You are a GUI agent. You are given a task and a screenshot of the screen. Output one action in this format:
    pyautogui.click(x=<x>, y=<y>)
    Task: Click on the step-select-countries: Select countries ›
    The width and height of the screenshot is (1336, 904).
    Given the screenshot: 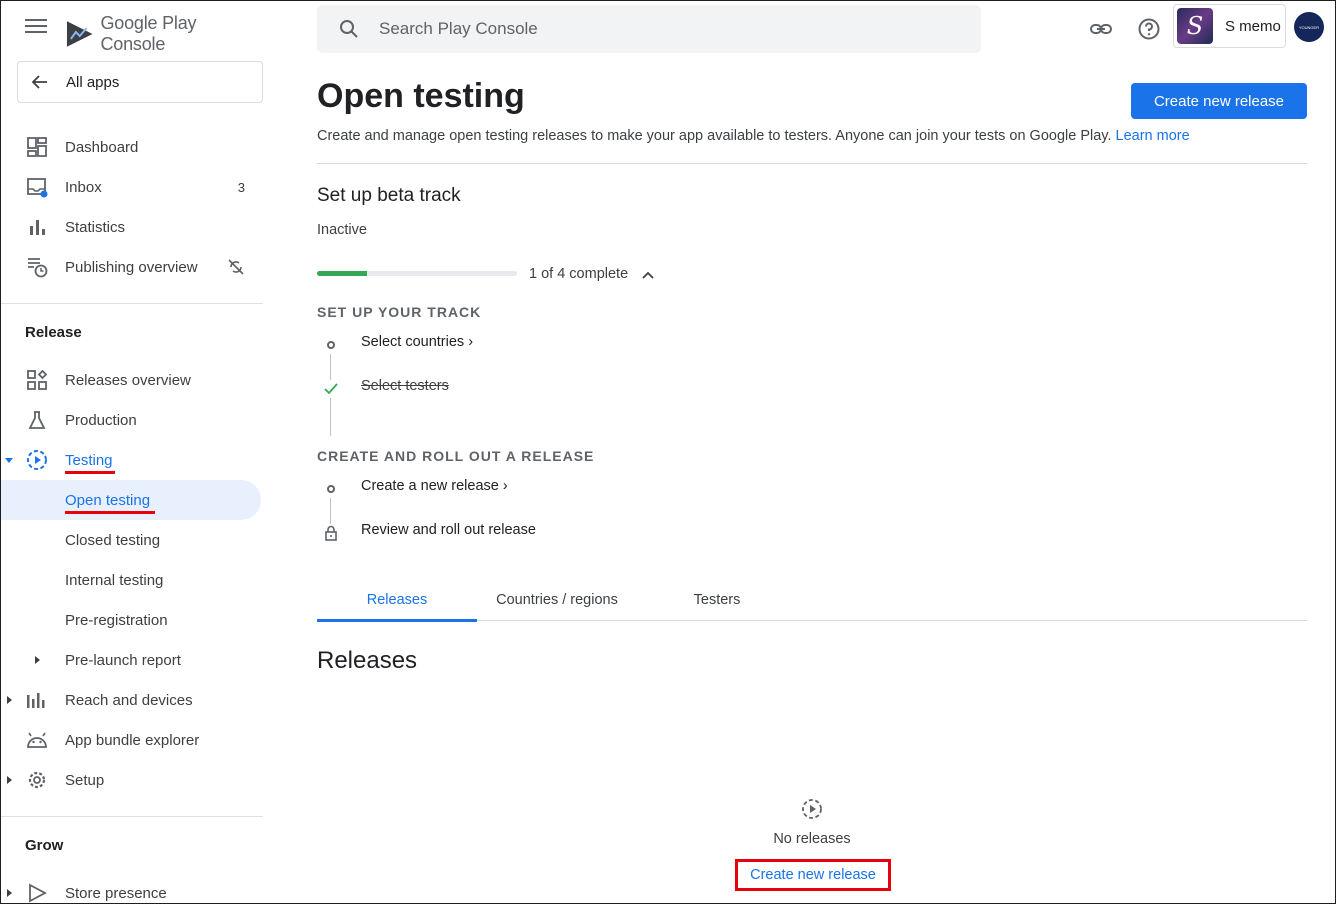 What is the action you would take?
    pyautogui.click(x=467, y=346)
    